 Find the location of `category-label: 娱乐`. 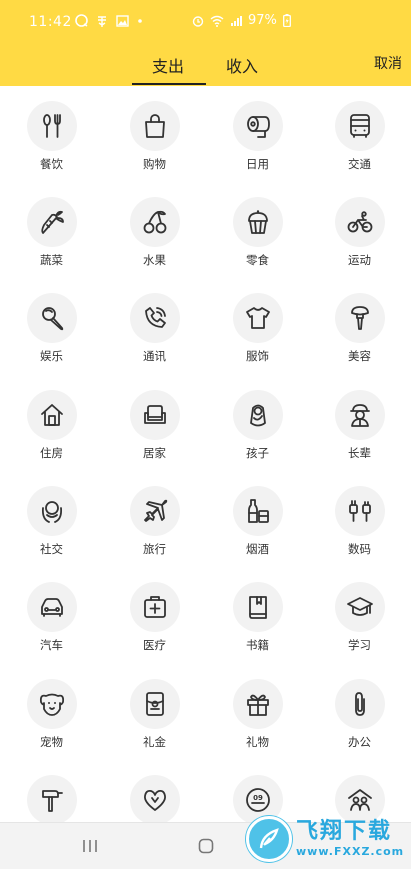

category-label: 娱乐 is located at coordinates (51, 356).